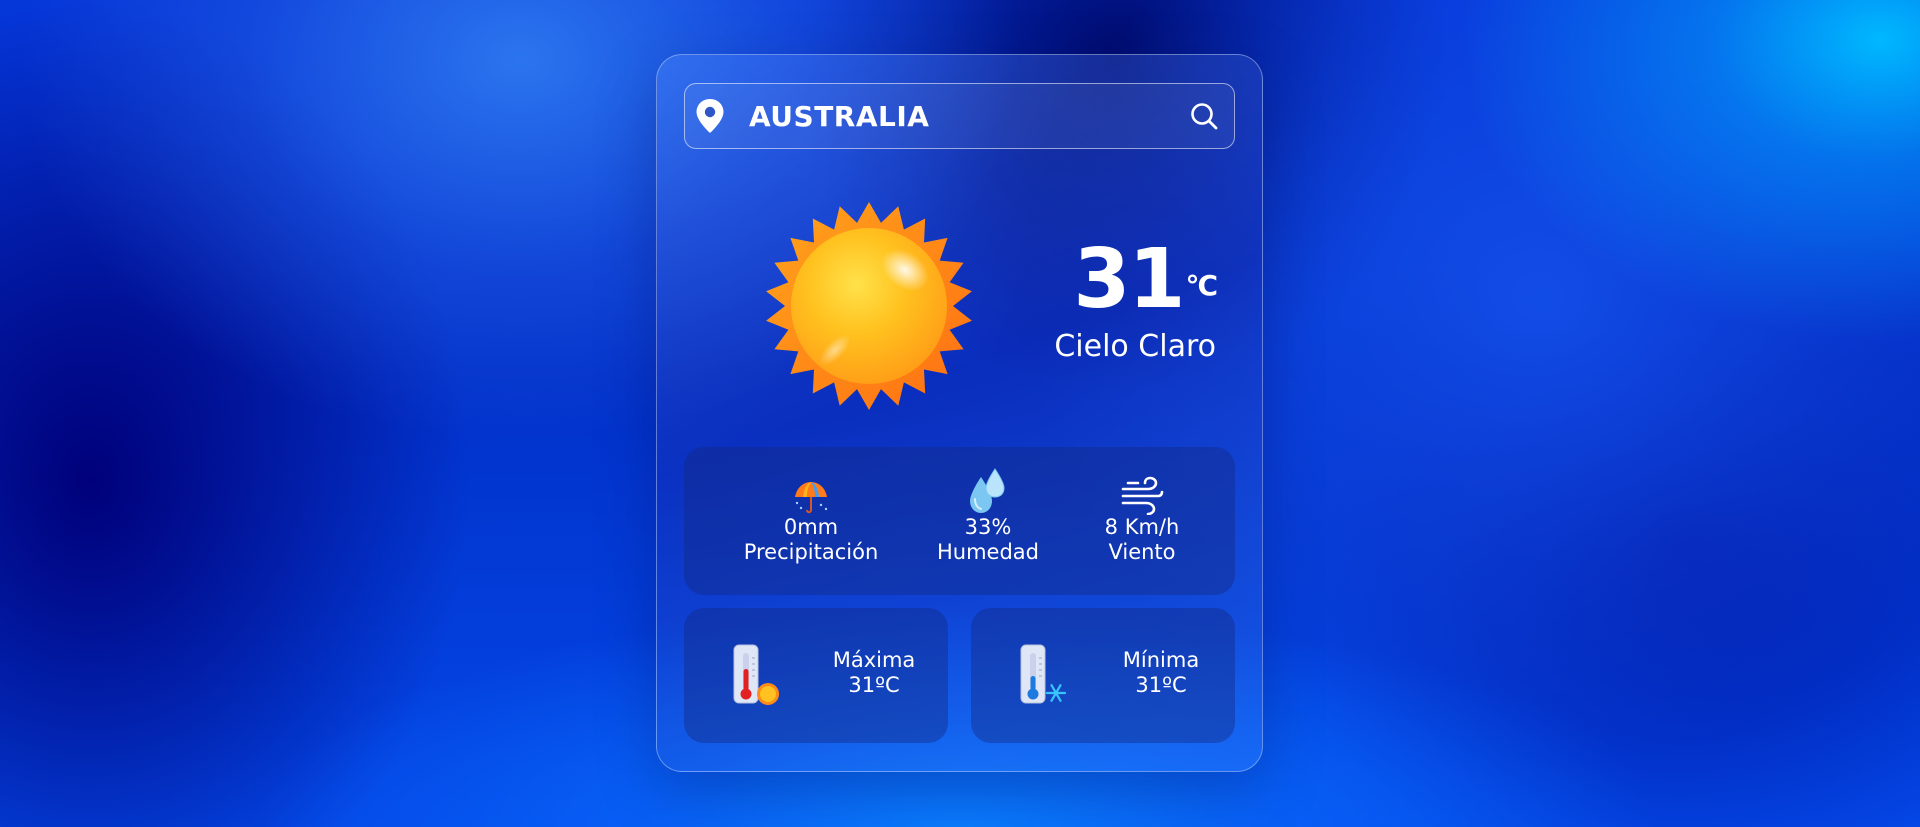  What do you see at coordinates (816, 675) in the screenshot?
I see `max-temperature-card: Máxima 31ºC` at bounding box center [816, 675].